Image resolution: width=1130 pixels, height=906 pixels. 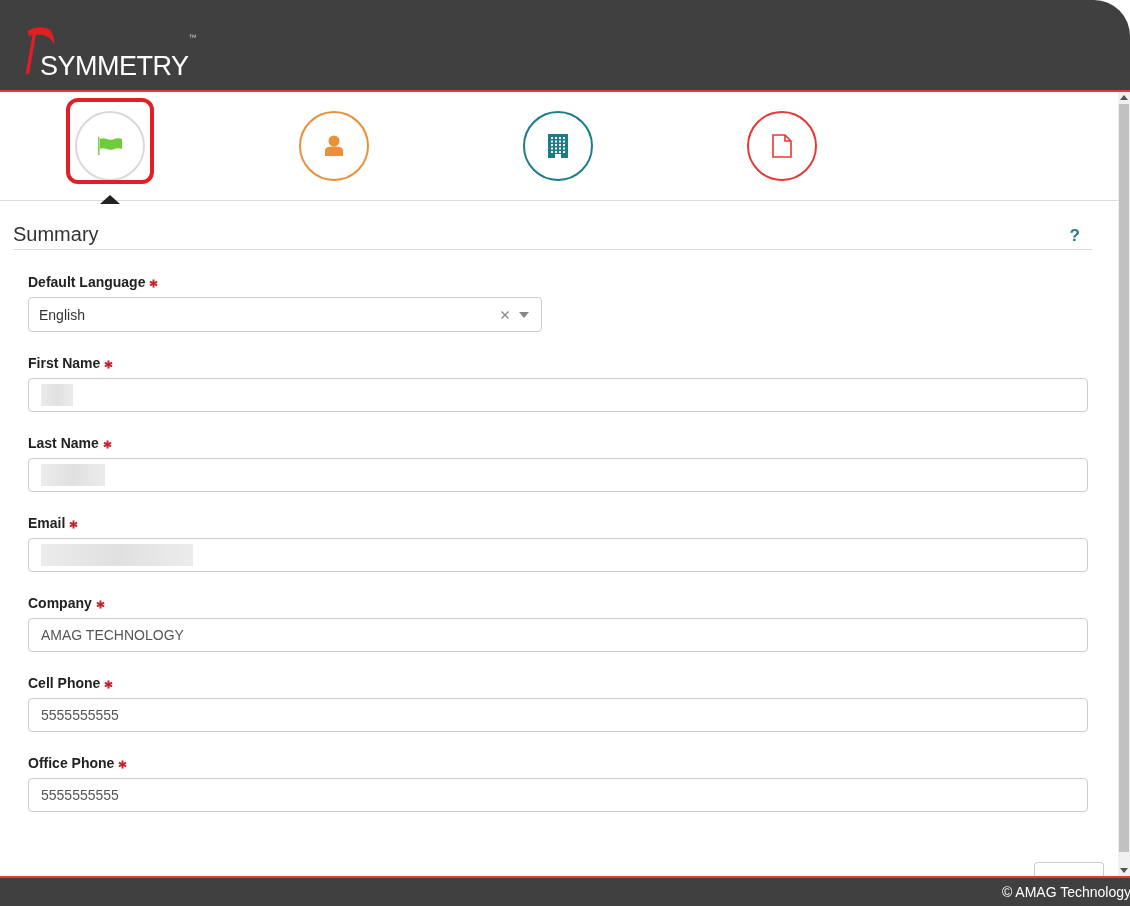 I want to click on building-icon, so click(x=558, y=146).